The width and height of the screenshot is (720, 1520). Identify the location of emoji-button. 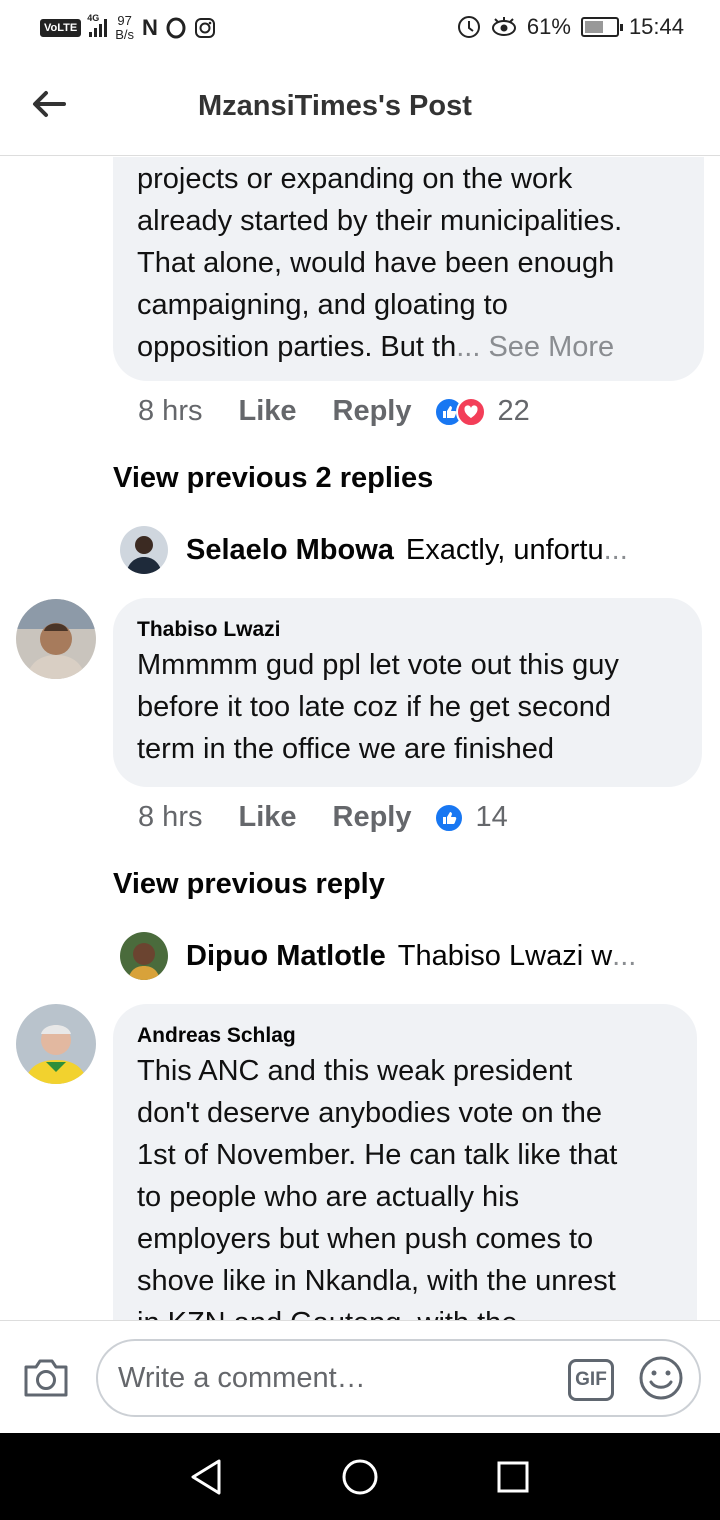
(661, 1380).